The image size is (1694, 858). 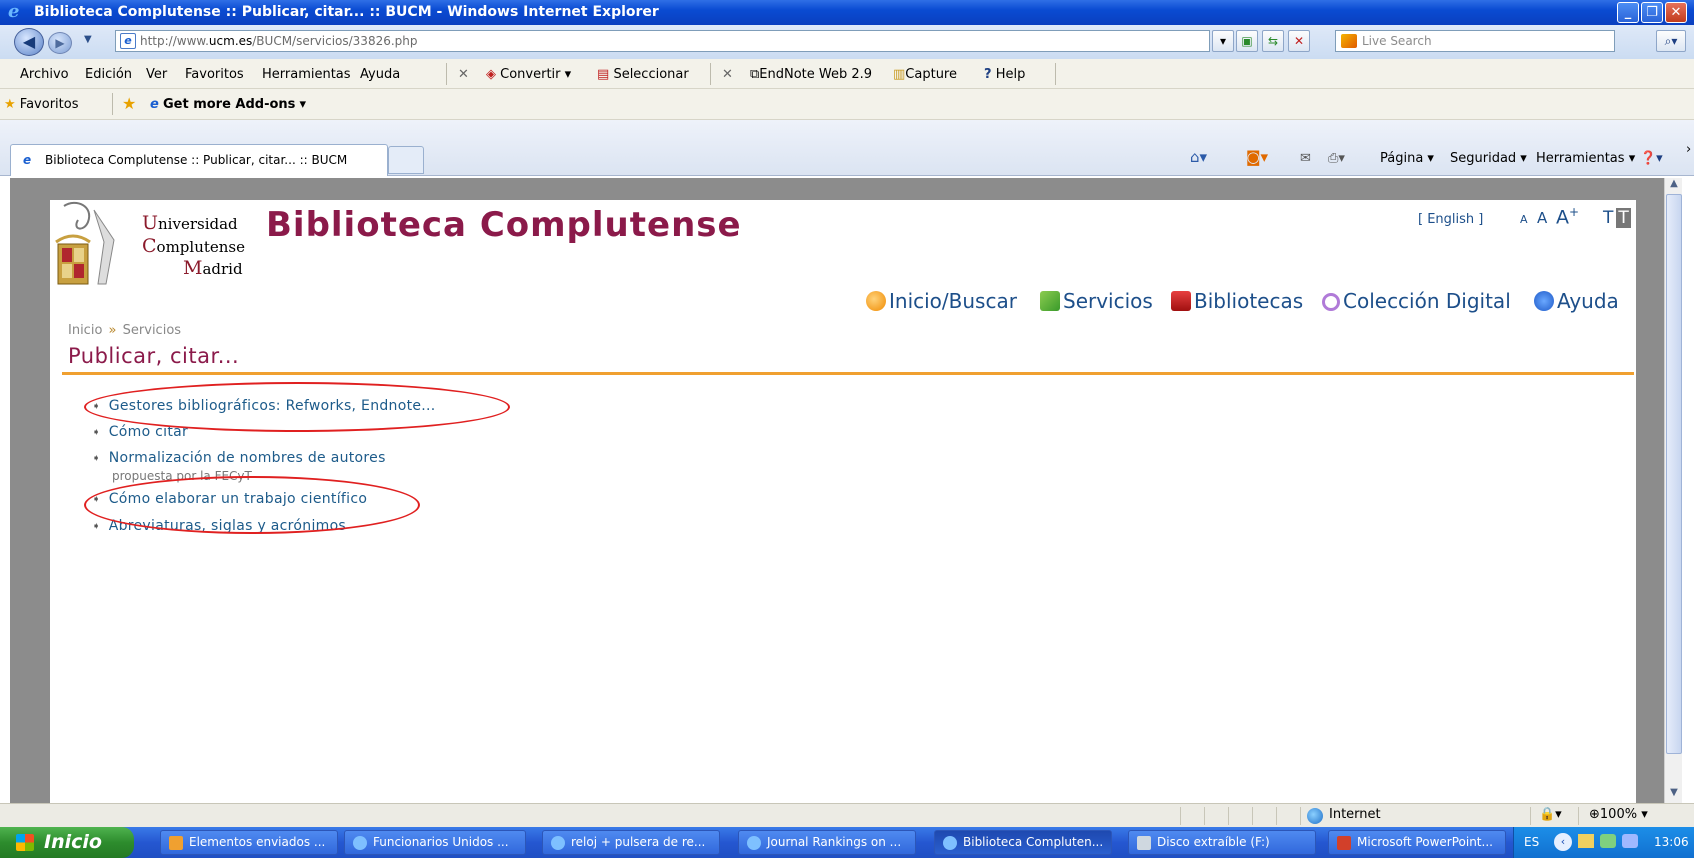 I want to click on favorites-bar: ★ Favoritos ★ e Get more Add-ons ▾, so click(x=847, y=104).